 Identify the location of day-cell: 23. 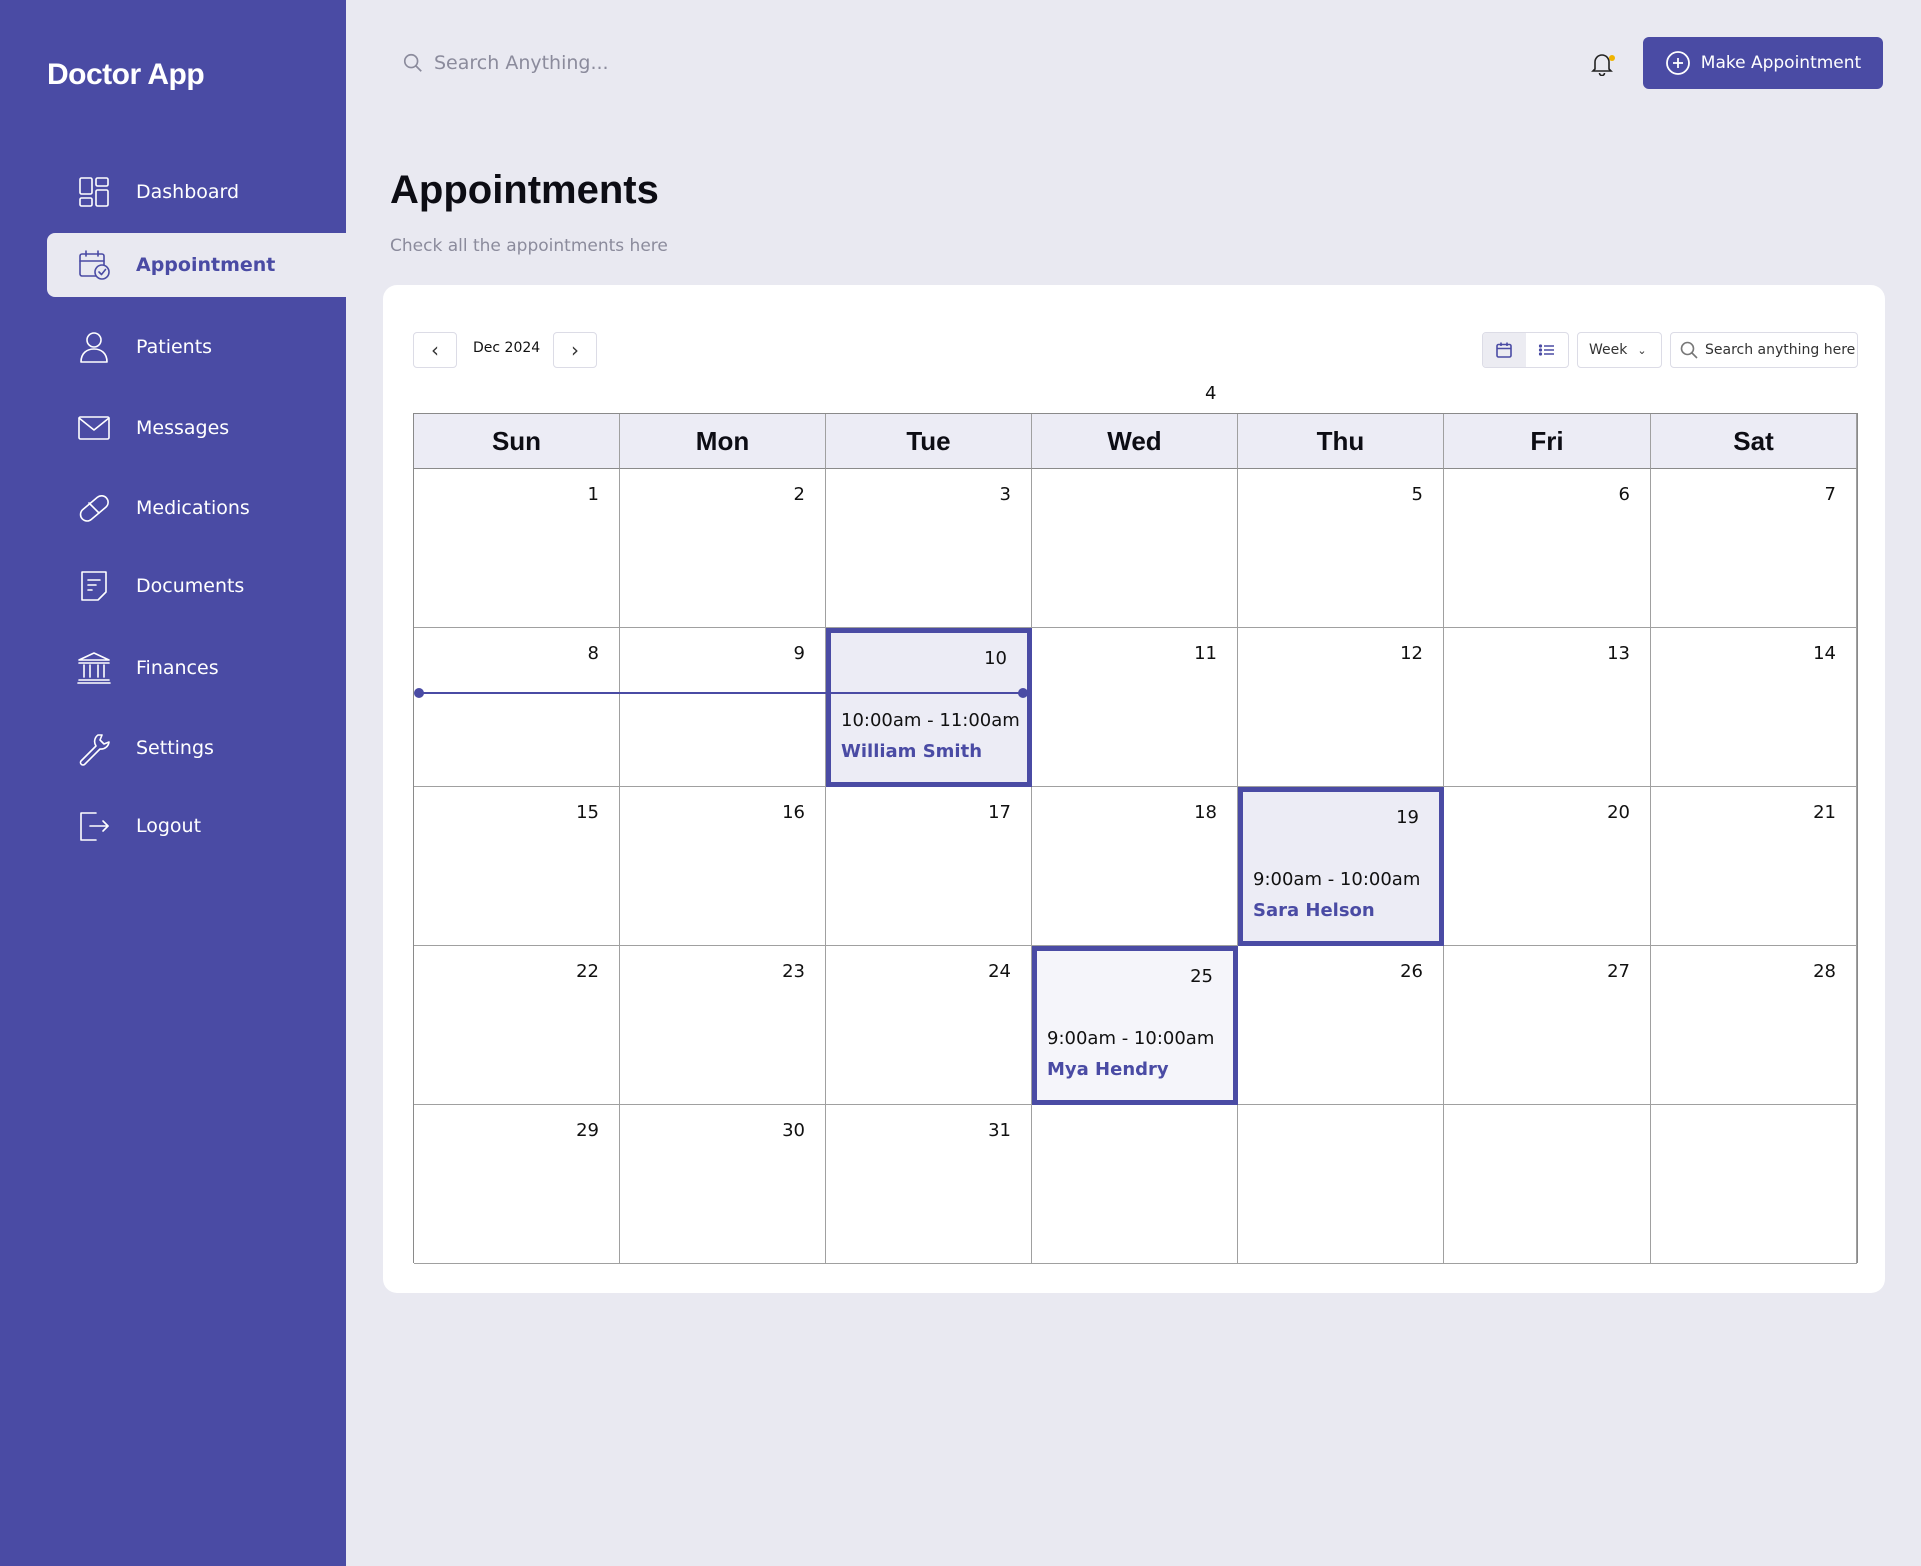
(723, 1025).